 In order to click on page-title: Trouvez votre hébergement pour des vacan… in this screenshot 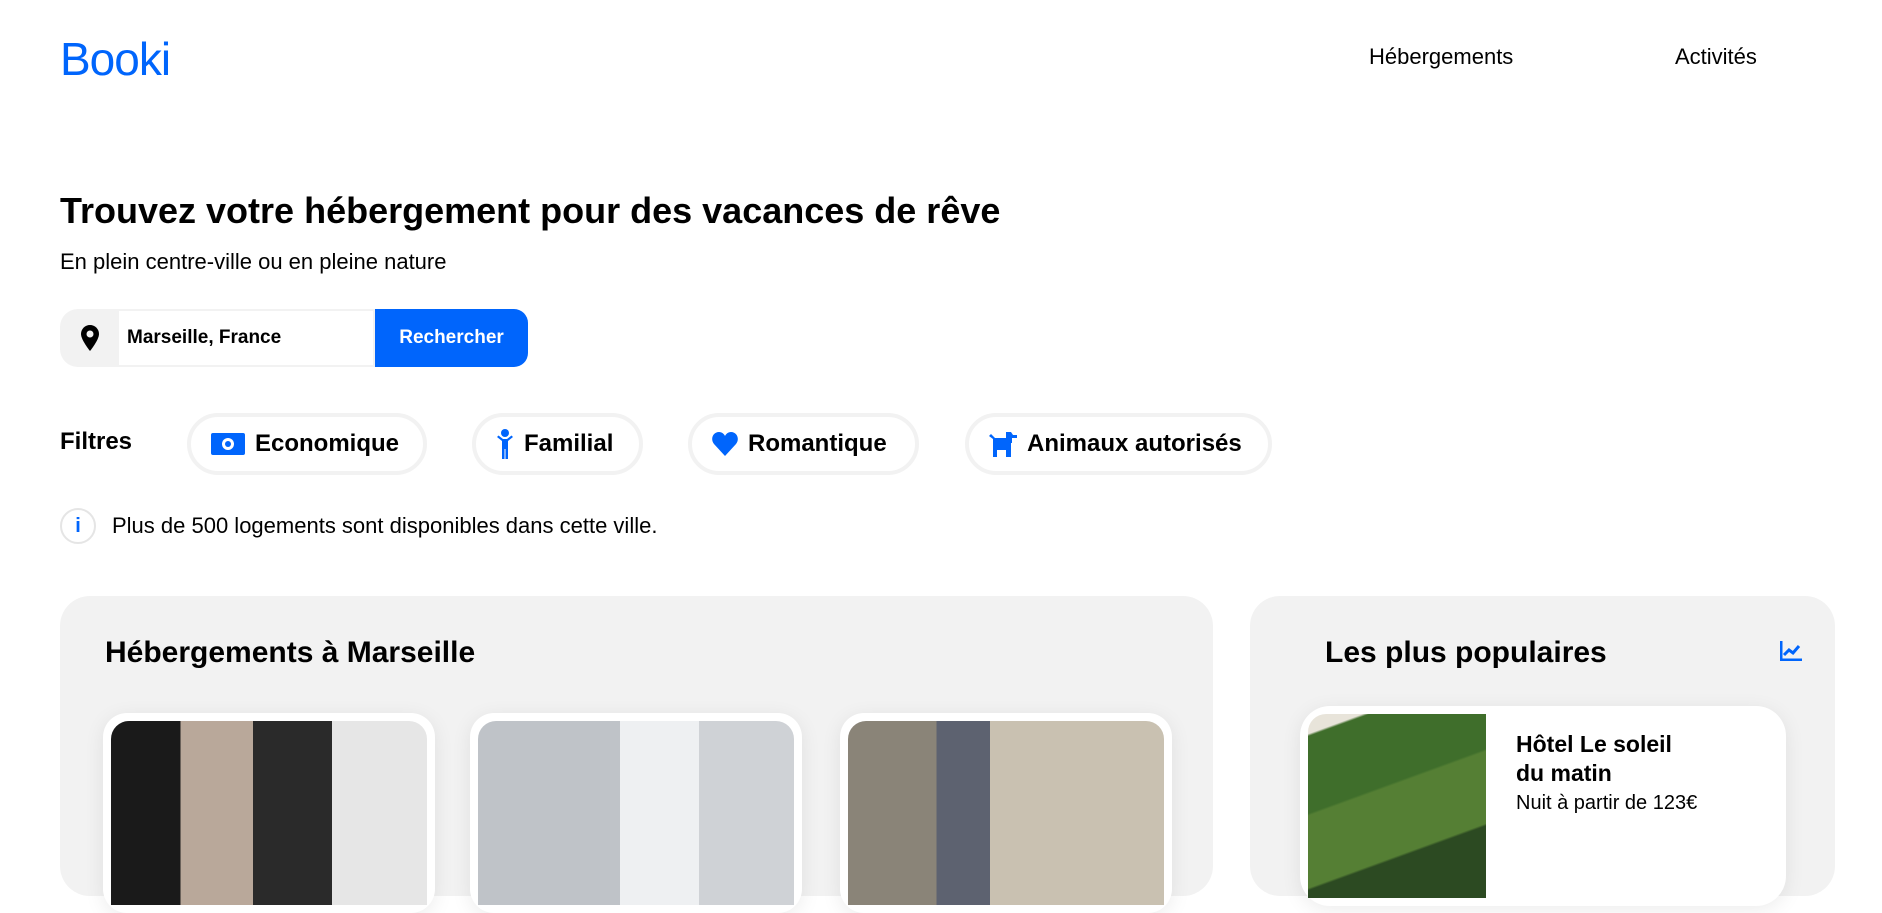, I will do `click(530, 210)`.